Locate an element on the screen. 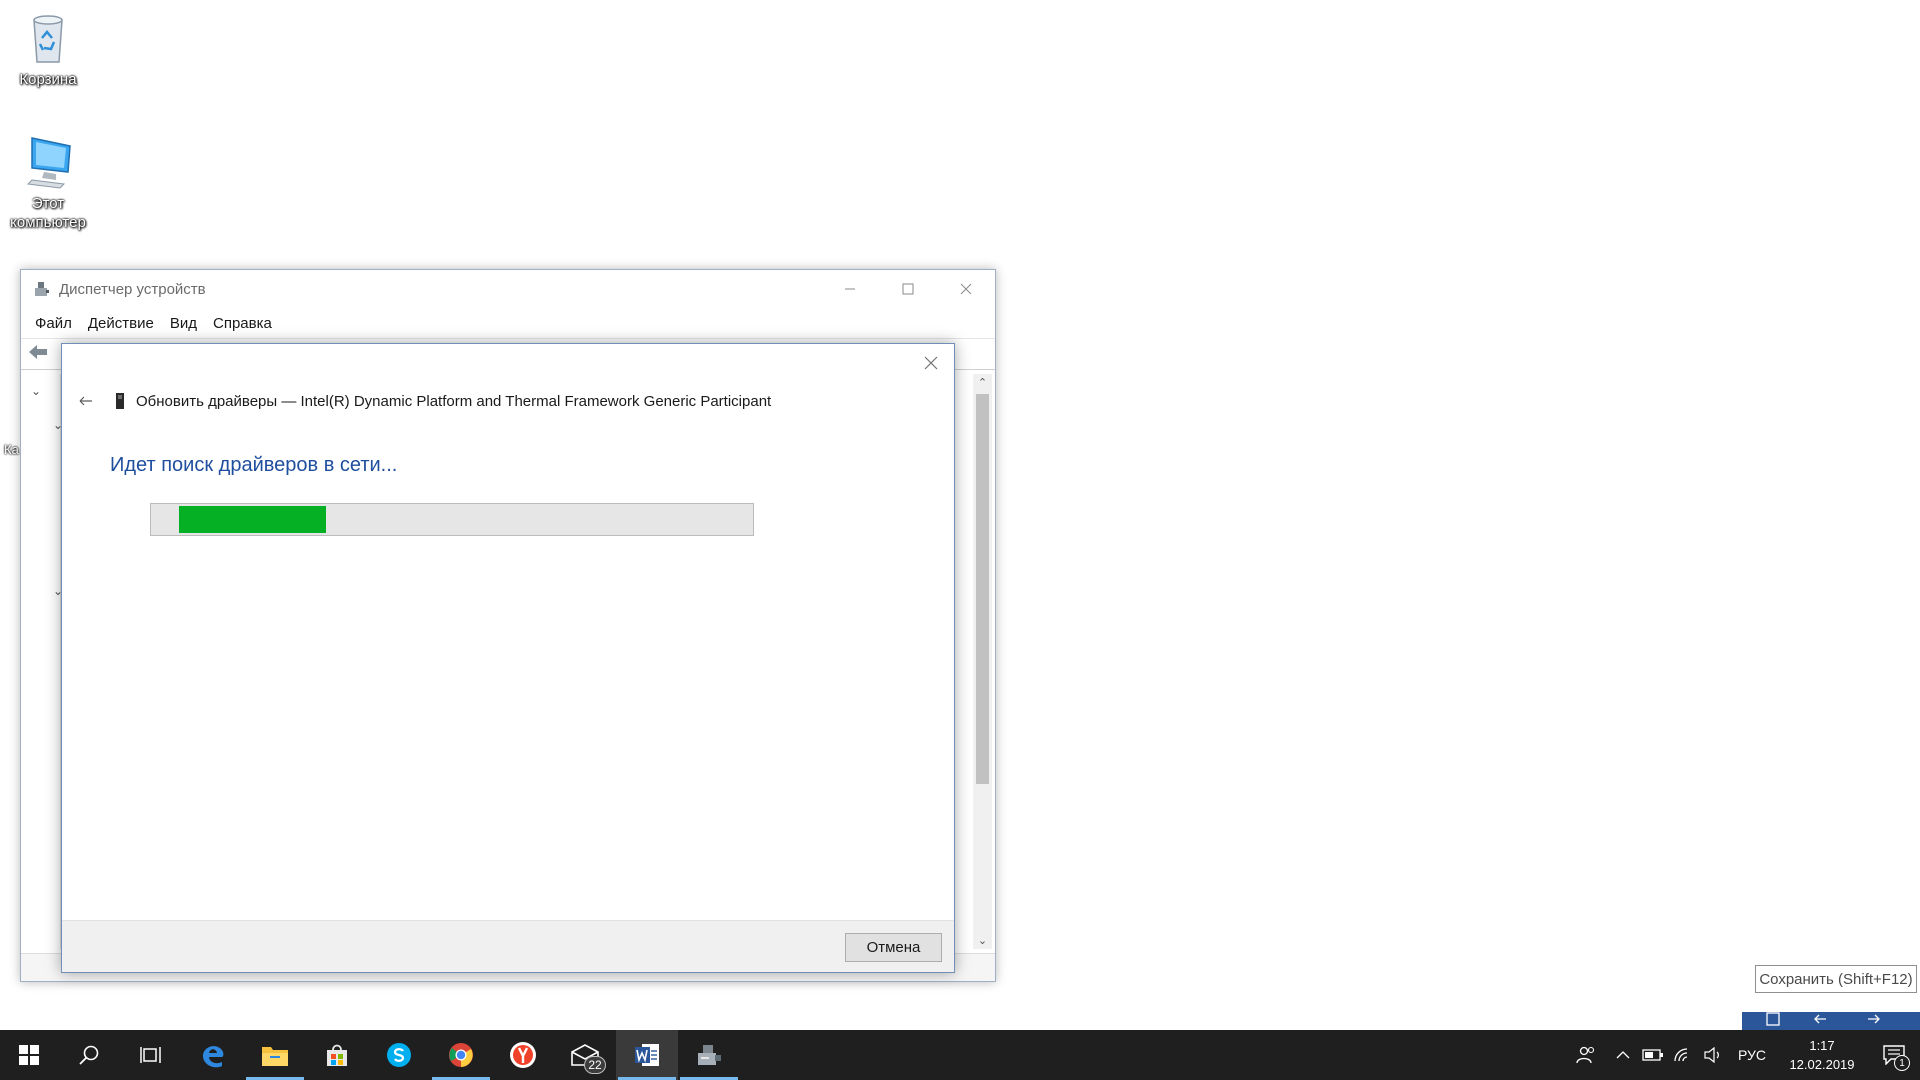 The height and width of the screenshot is (1080, 1920). mail-unread-badge: 22 is located at coordinates (595, 1065).